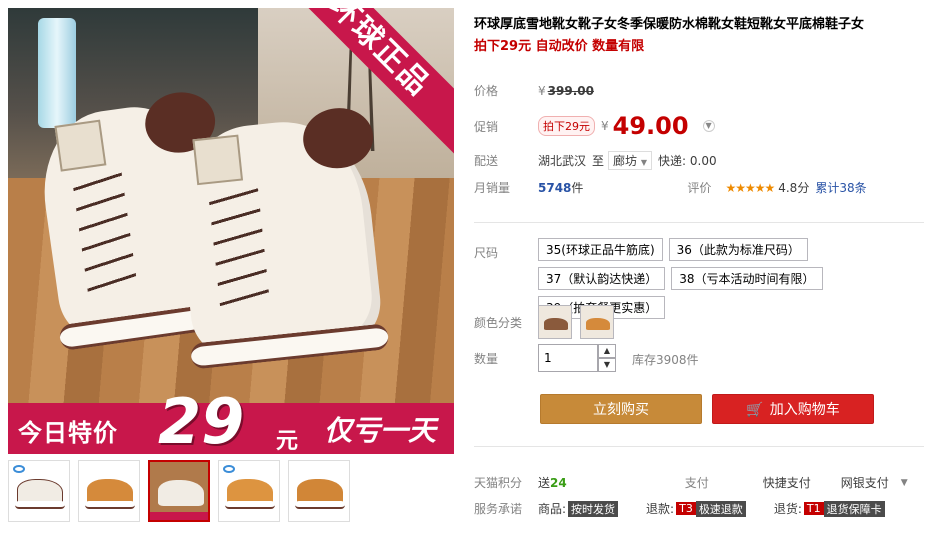 The image size is (930, 534). I want to click on points-row: 天猫积分 送 24 支付 快捷支付 网银支付 ▼, so click(691, 482).